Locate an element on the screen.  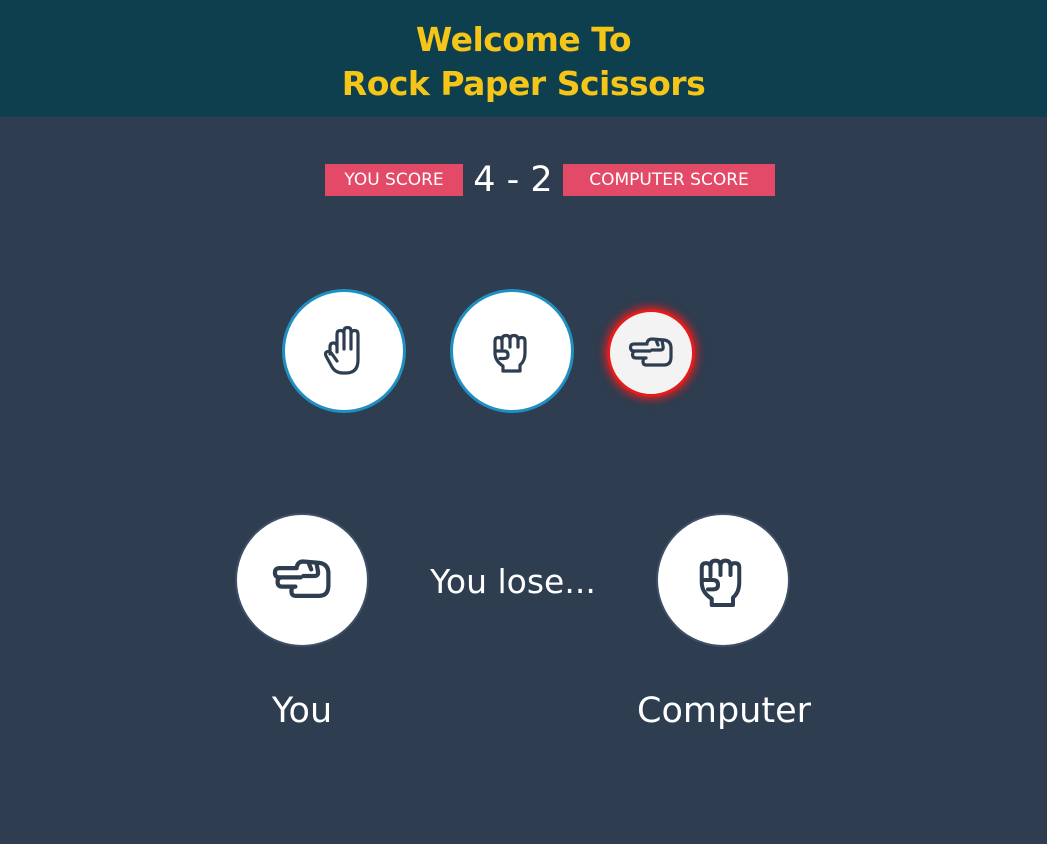
hand-paper-icon is located at coordinates (344, 351).